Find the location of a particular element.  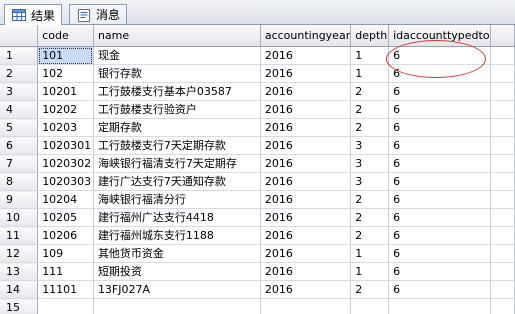

table-row: 15 is located at coordinates (257, 306).